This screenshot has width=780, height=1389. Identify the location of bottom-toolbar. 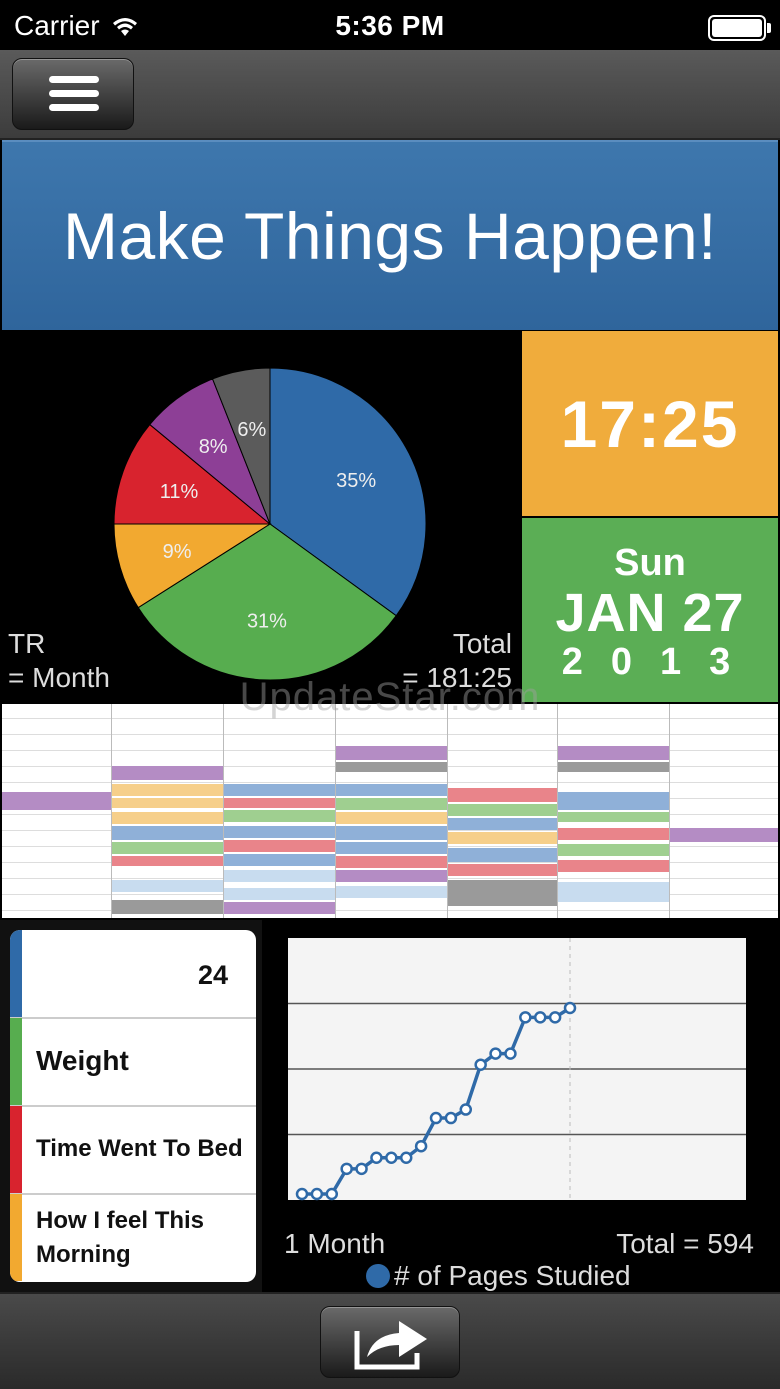
(390, 1340).